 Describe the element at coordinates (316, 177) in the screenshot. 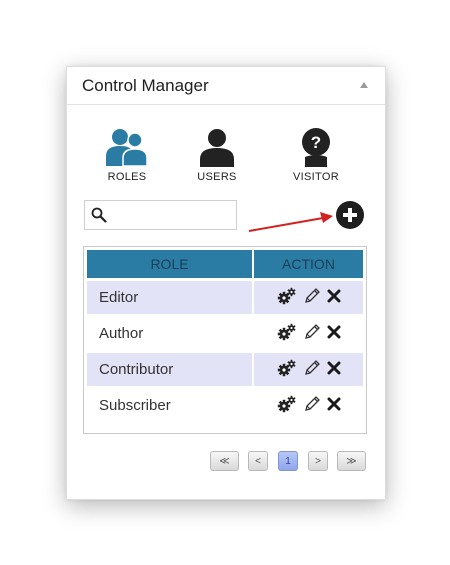

I see `nav-visitor-label: VISITOR` at that location.